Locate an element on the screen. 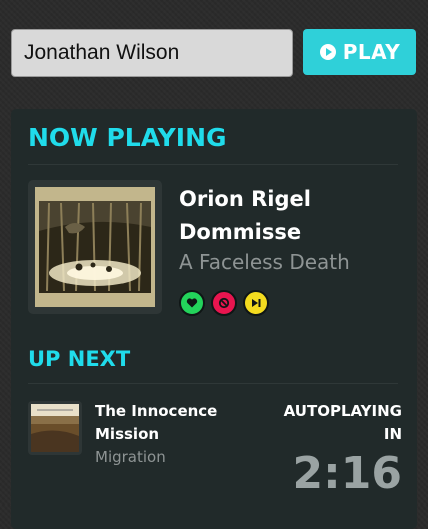  play-button: PLAY is located at coordinates (359, 52).